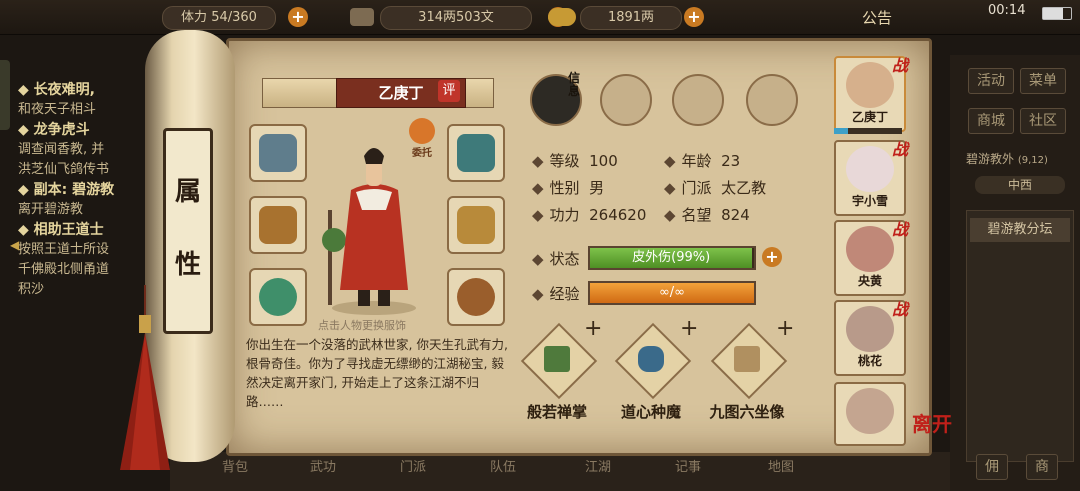  Describe the element at coordinates (1043, 81) in the screenshot. I see `menu-button: 菜单` at that location.